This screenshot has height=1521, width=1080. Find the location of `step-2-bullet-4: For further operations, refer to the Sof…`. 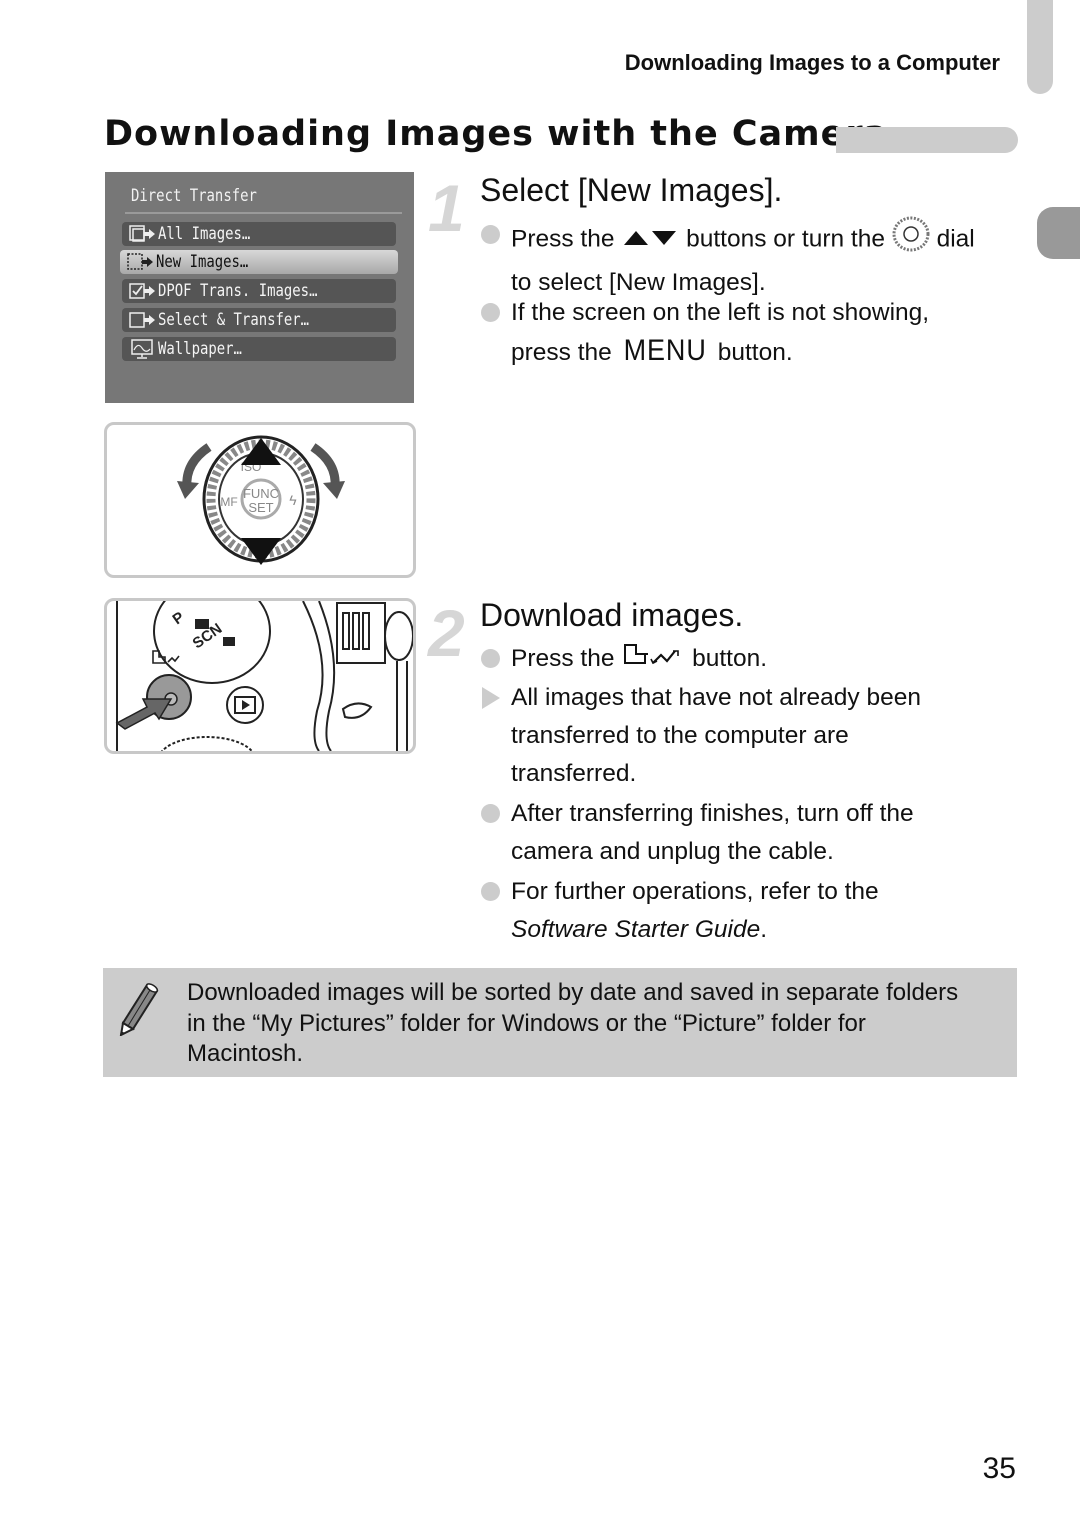

step-2-bullet-4: For further operations, refer to the Sof… is located at coordinates (751, 911).